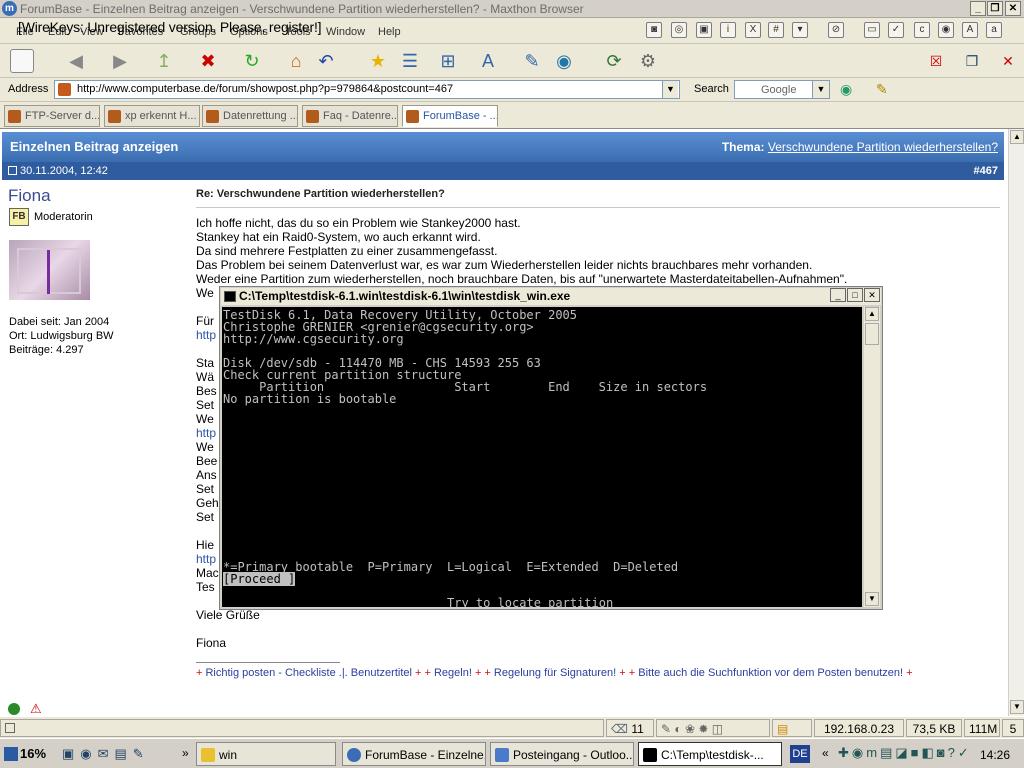 The width and height of the screenshot is (1024, 768). What do you see at coordinates (728, 30) in the screenshot?
I see `imdb-icon: i` at bounding box center [728, 30].